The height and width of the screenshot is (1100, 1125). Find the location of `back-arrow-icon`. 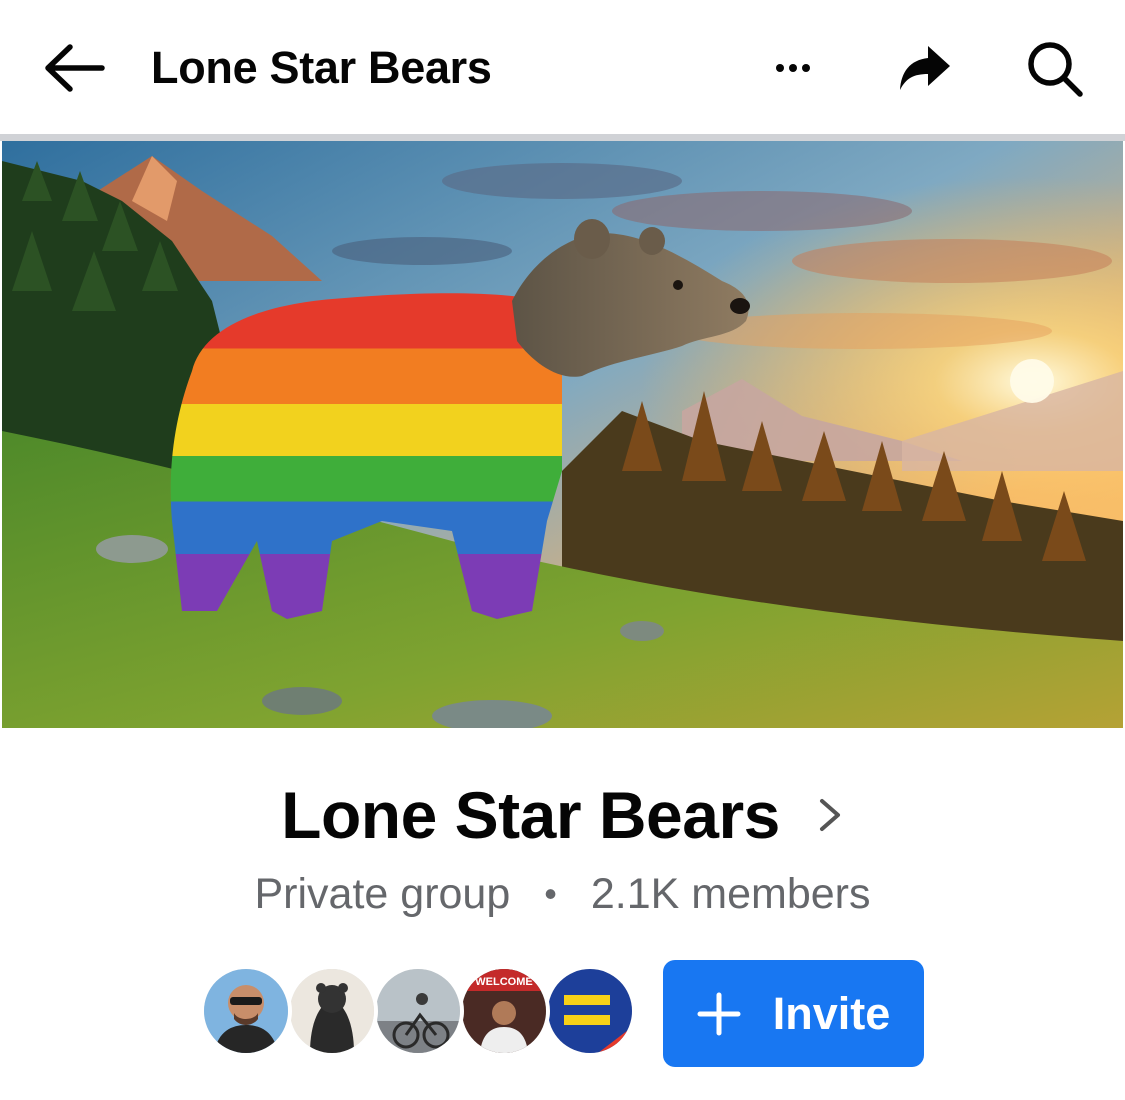

back-arrow-icon is located at coordinates (75, 68).